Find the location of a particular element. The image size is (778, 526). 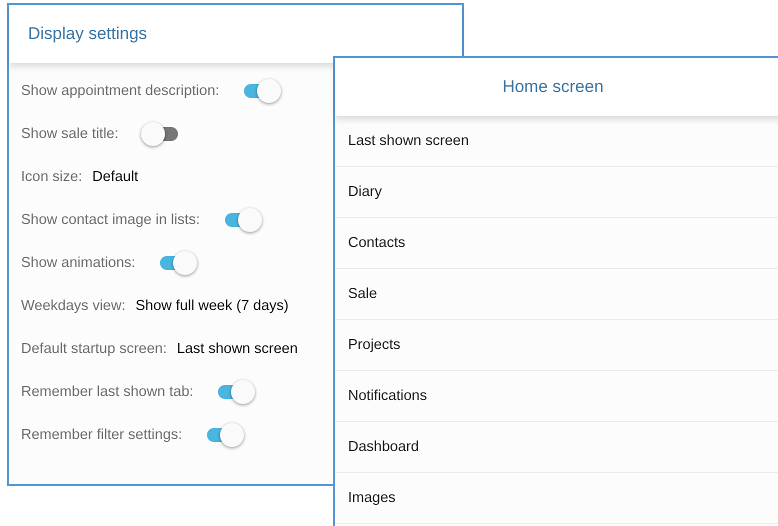

list-option: Notifications is located at coordinates (556, 396).